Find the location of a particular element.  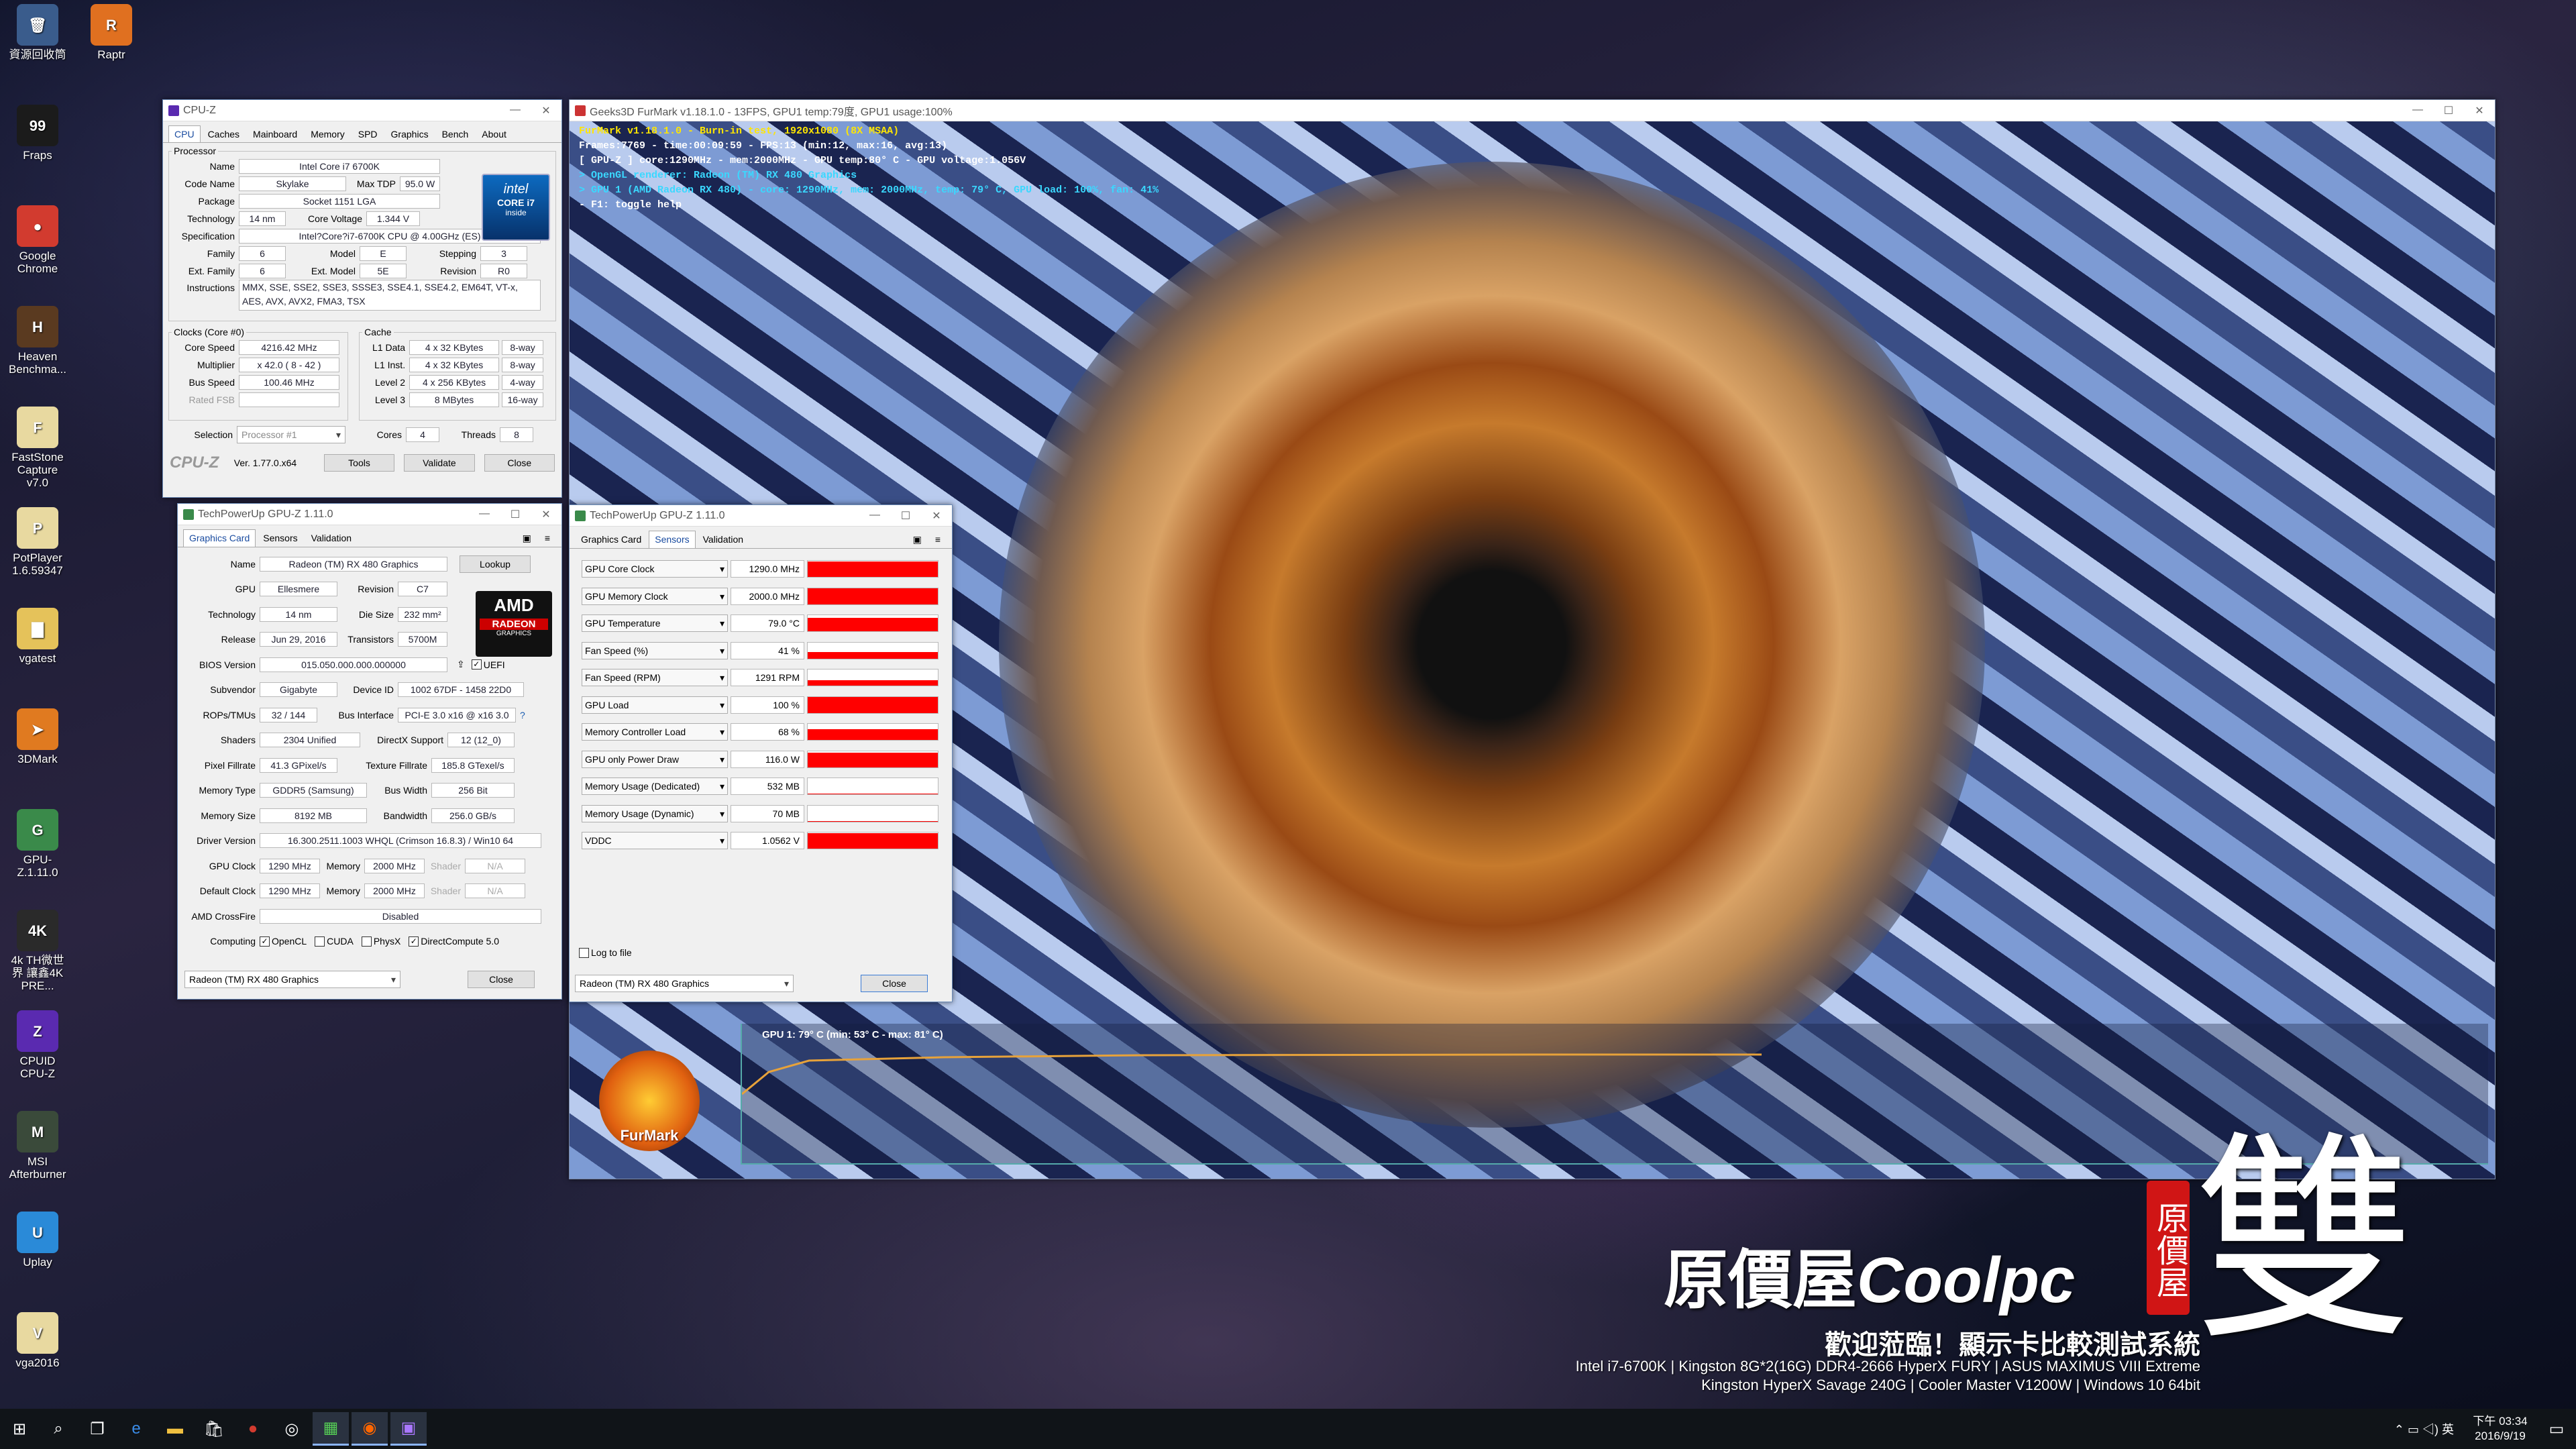

gpuclock-label: GPU Clock is located at coordinates (232, 865).